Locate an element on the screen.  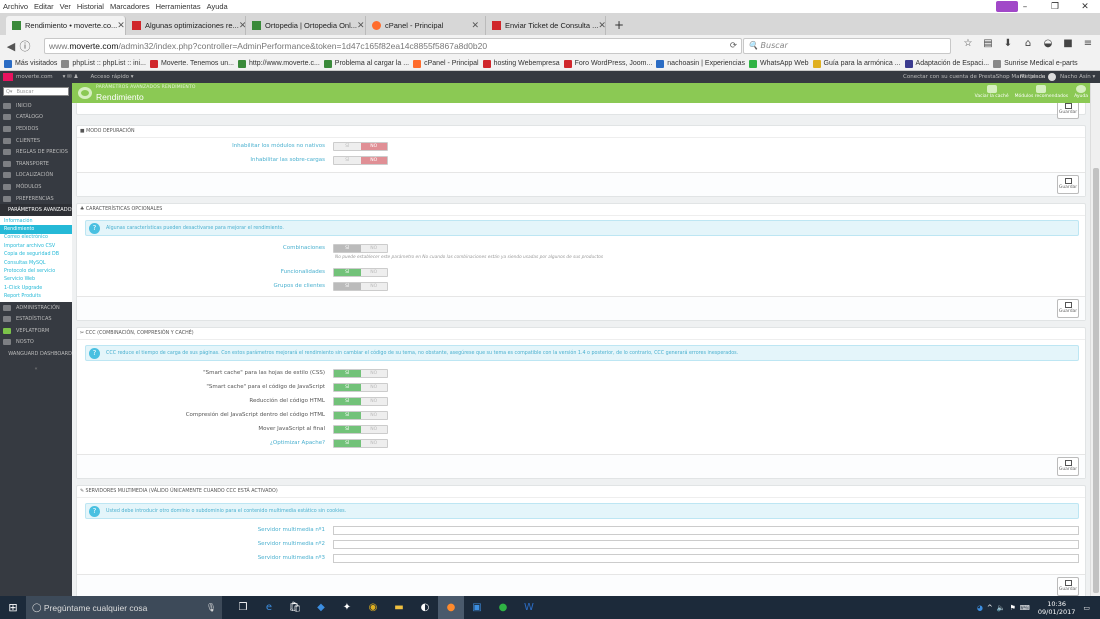
spotify-icon: ● is located at coordinates (503, 607).